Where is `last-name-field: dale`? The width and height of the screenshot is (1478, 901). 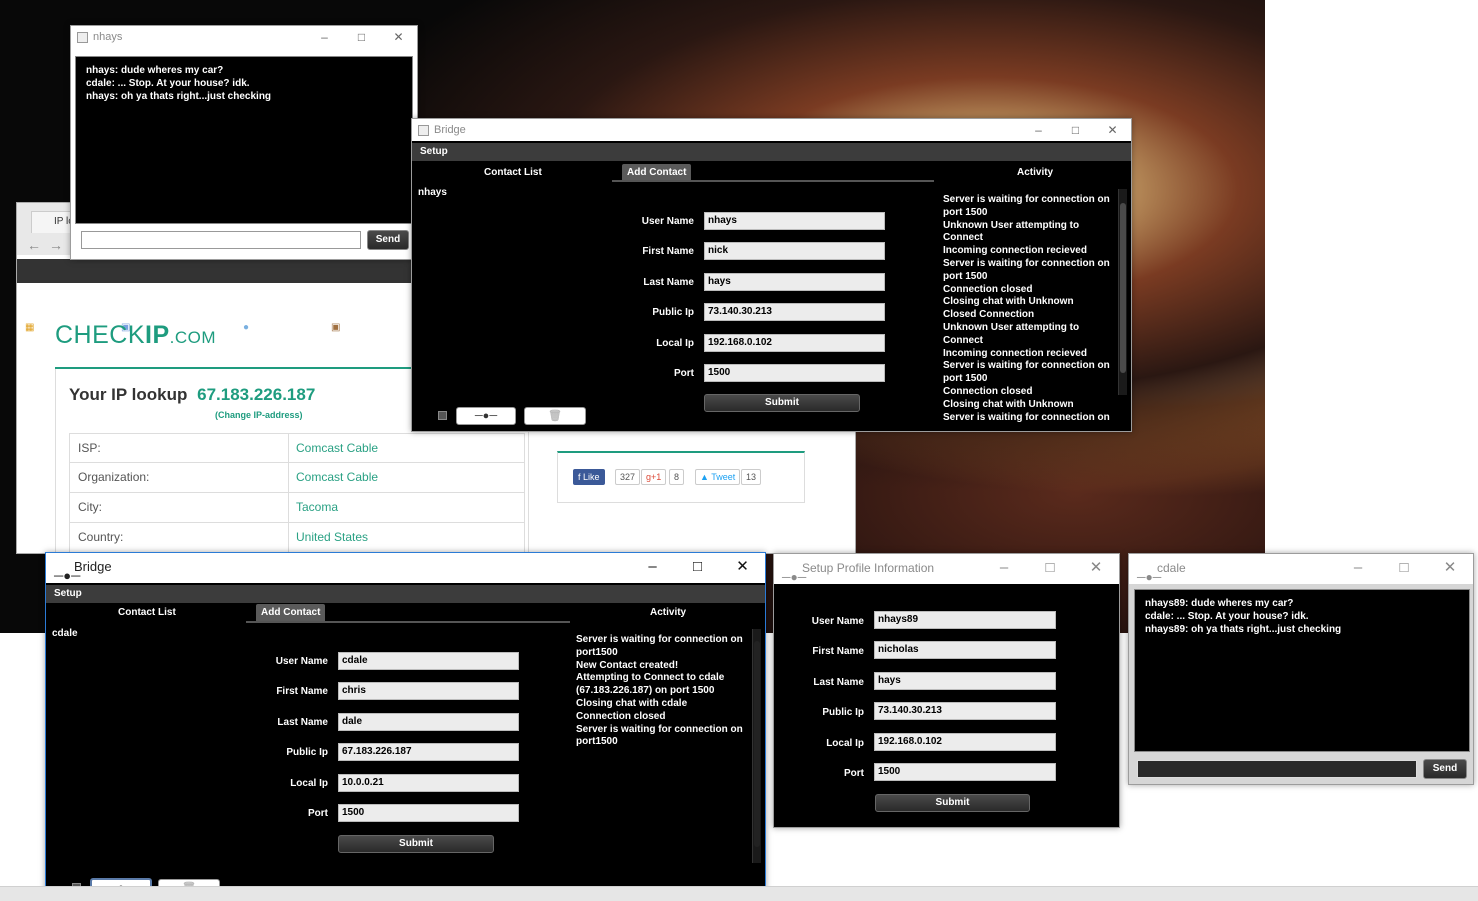
last-name-field: dale is located at coordinates (428, 722).